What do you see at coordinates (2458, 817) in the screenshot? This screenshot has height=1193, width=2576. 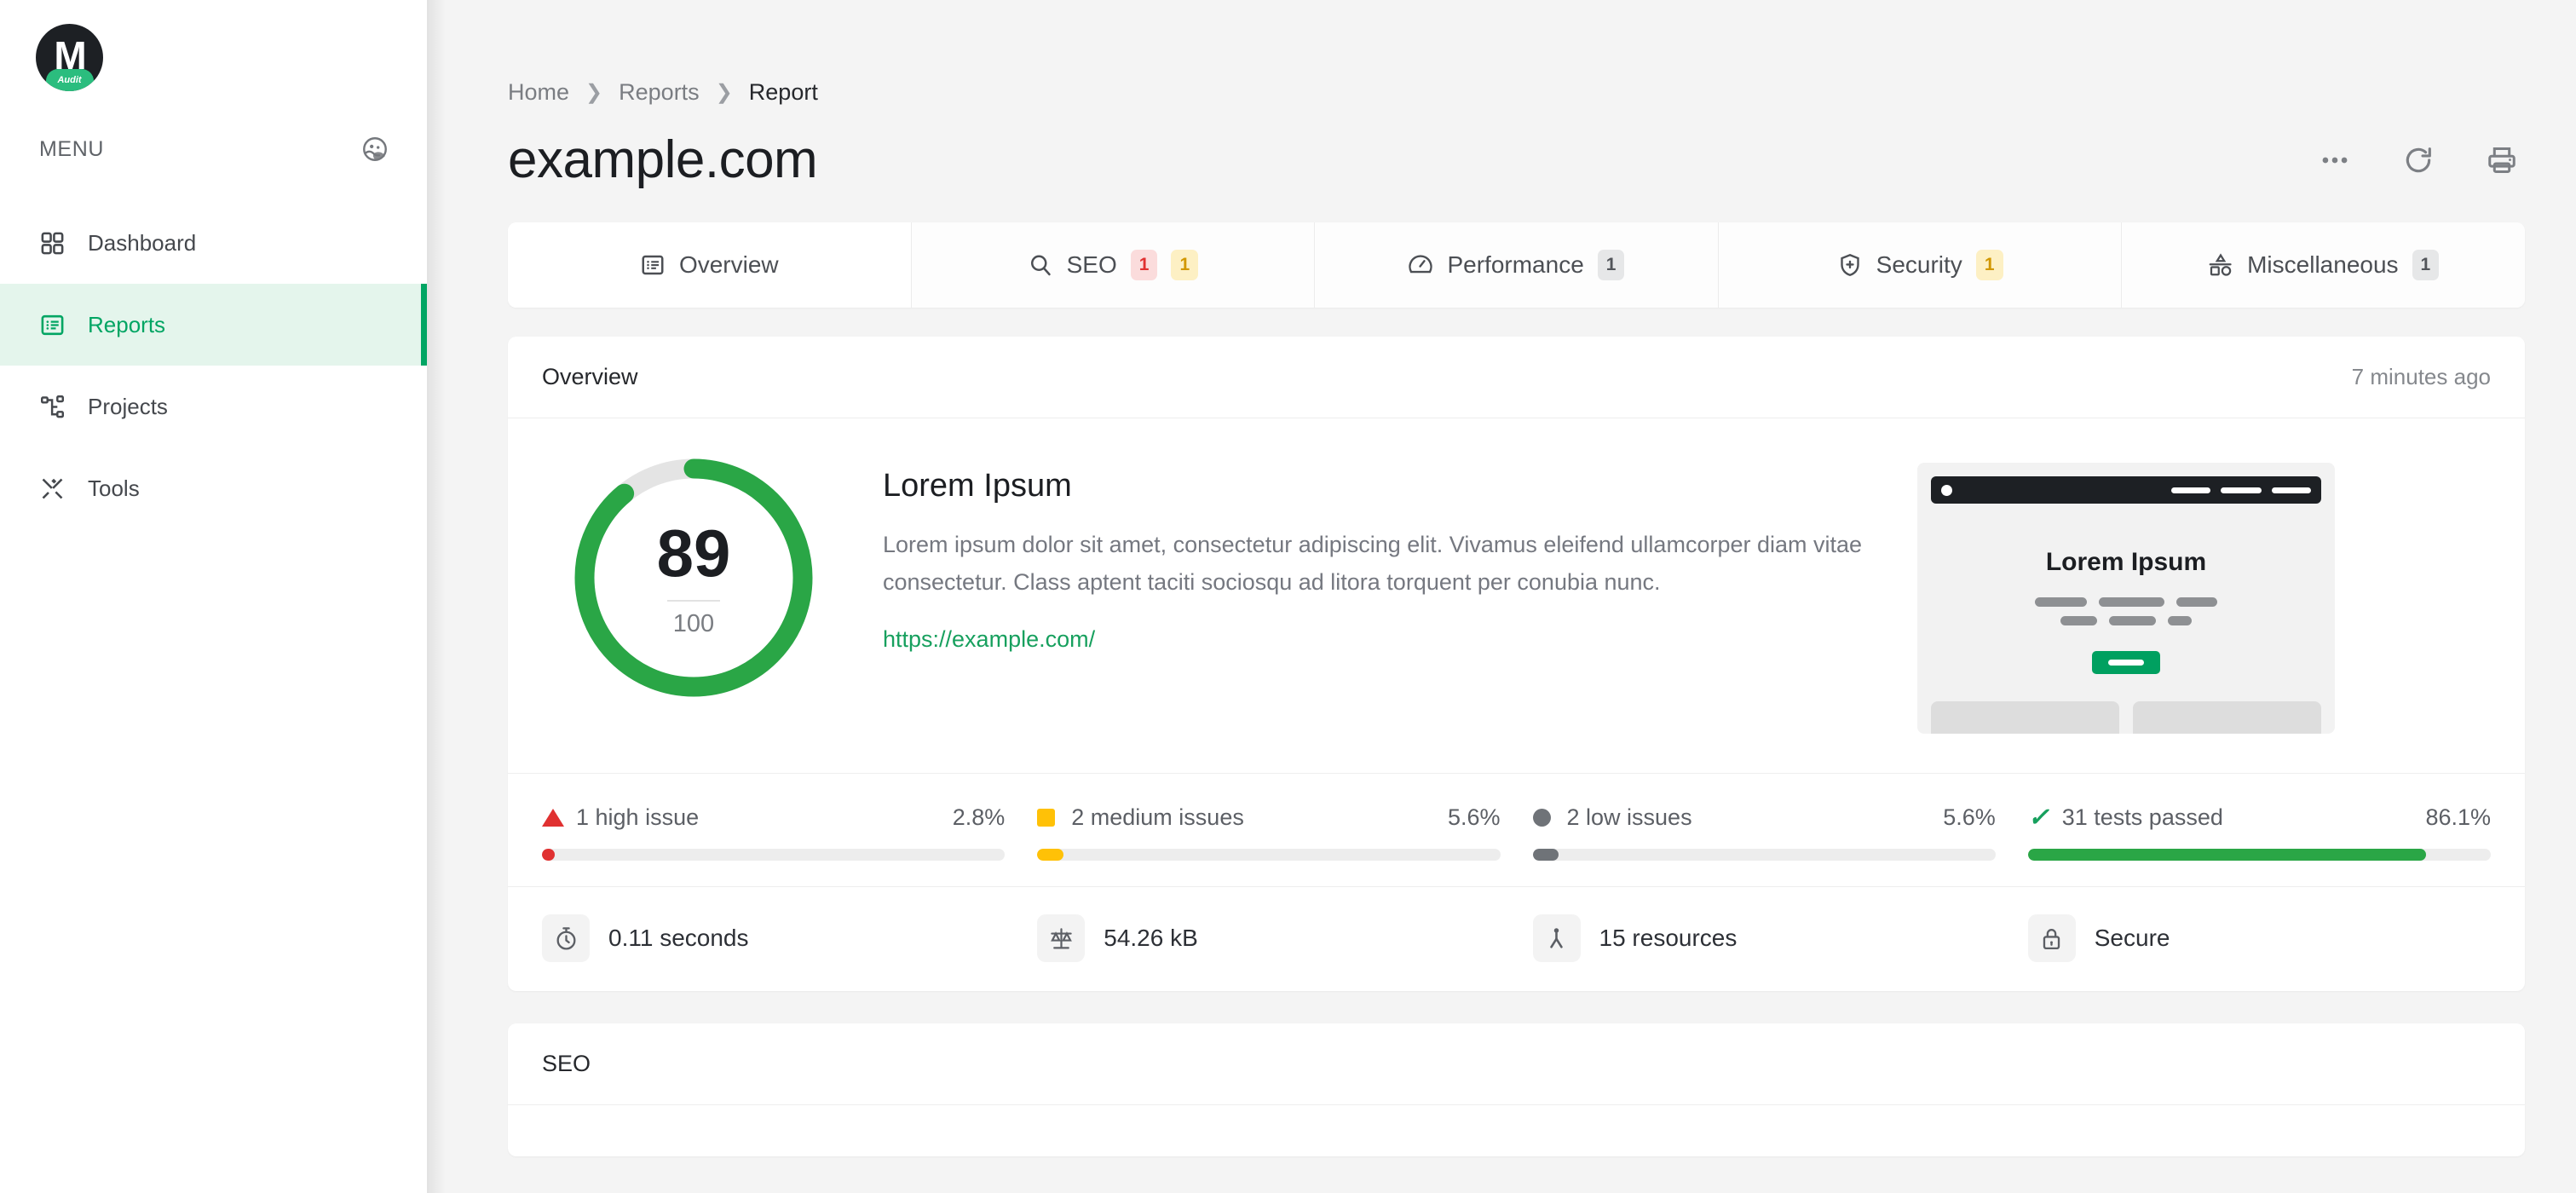 I see `issue-percent: 86.1%` at bounding box center [2458, 817].